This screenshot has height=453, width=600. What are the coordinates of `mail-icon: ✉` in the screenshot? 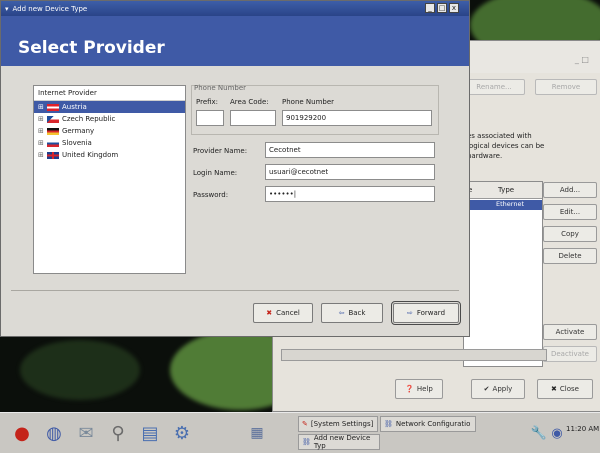 It's located at (86, 433).